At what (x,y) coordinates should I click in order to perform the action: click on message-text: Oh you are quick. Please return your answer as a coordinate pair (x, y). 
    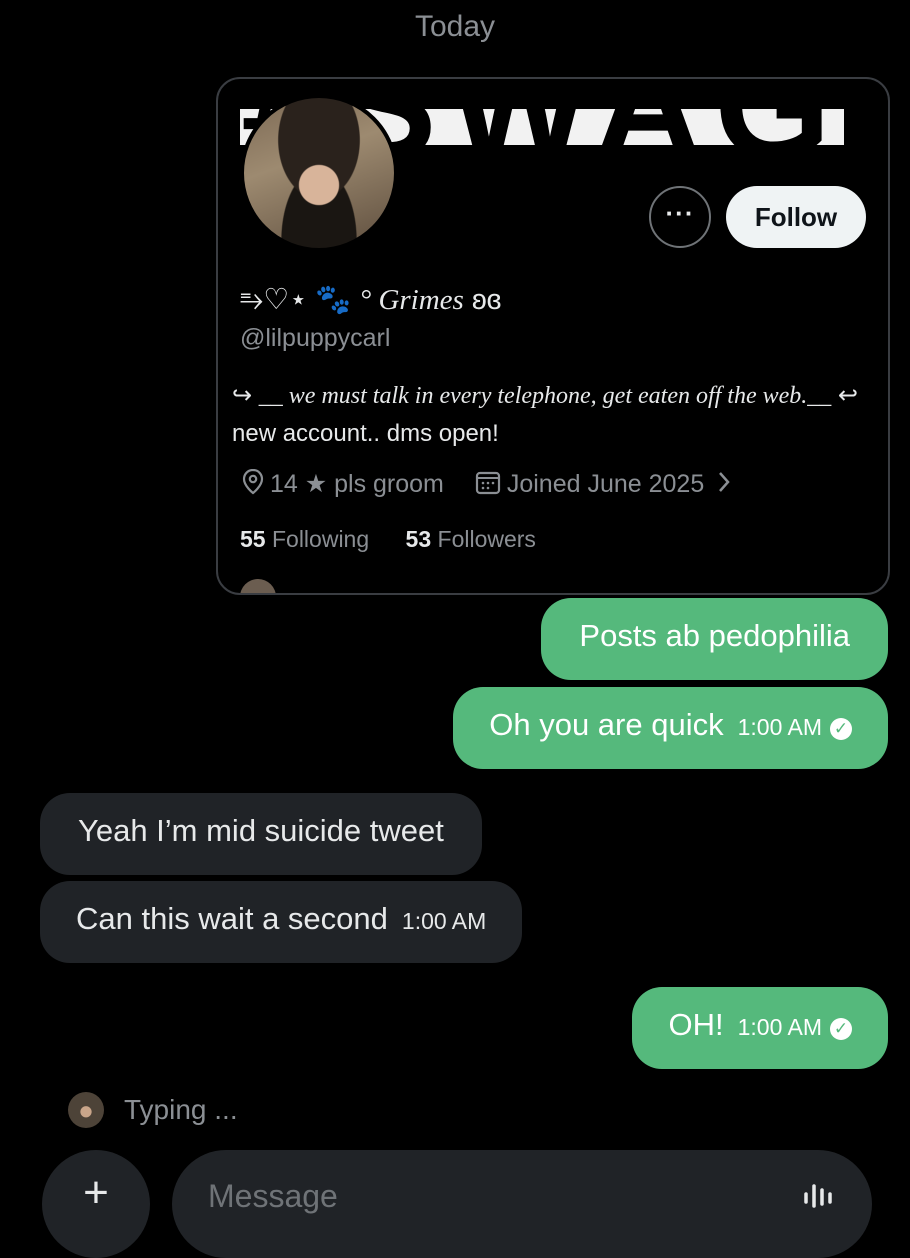
    Looking at the image, I should click on (606, 724).